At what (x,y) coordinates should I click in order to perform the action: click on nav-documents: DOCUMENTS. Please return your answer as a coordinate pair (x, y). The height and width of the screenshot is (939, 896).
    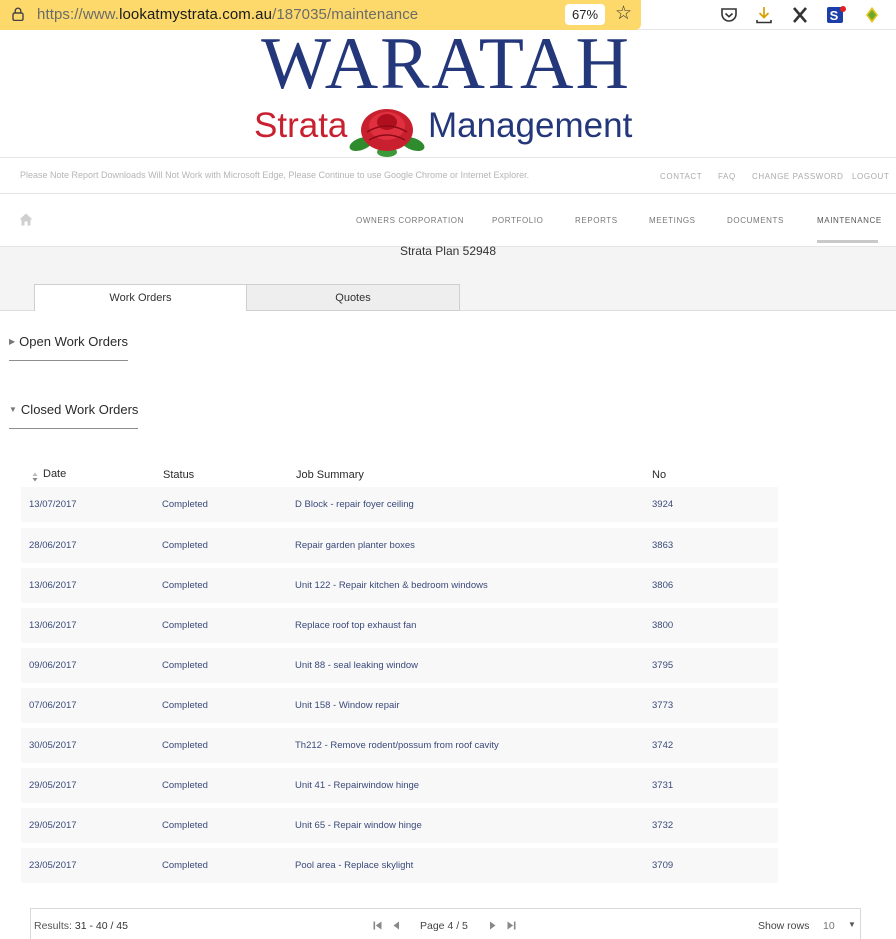
    Looking at the image, I should click on (755, 220).